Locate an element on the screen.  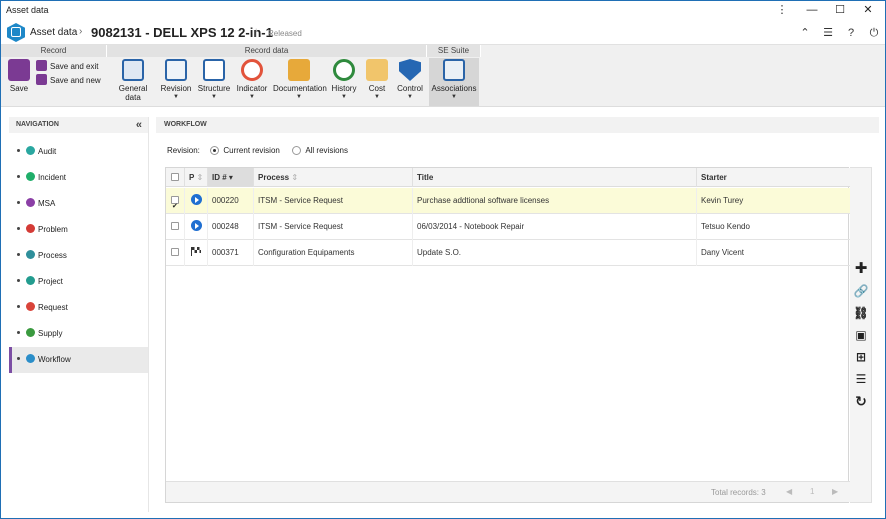
nav-item-label: Project is located at coordinates (50, 281).